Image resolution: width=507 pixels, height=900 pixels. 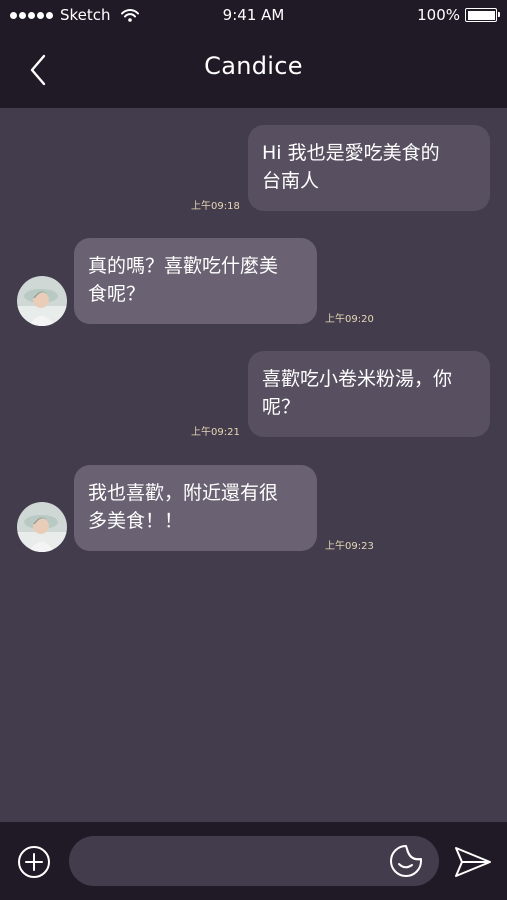 I want to click on message-time: 上午09:23, so click(x=349, y=546).